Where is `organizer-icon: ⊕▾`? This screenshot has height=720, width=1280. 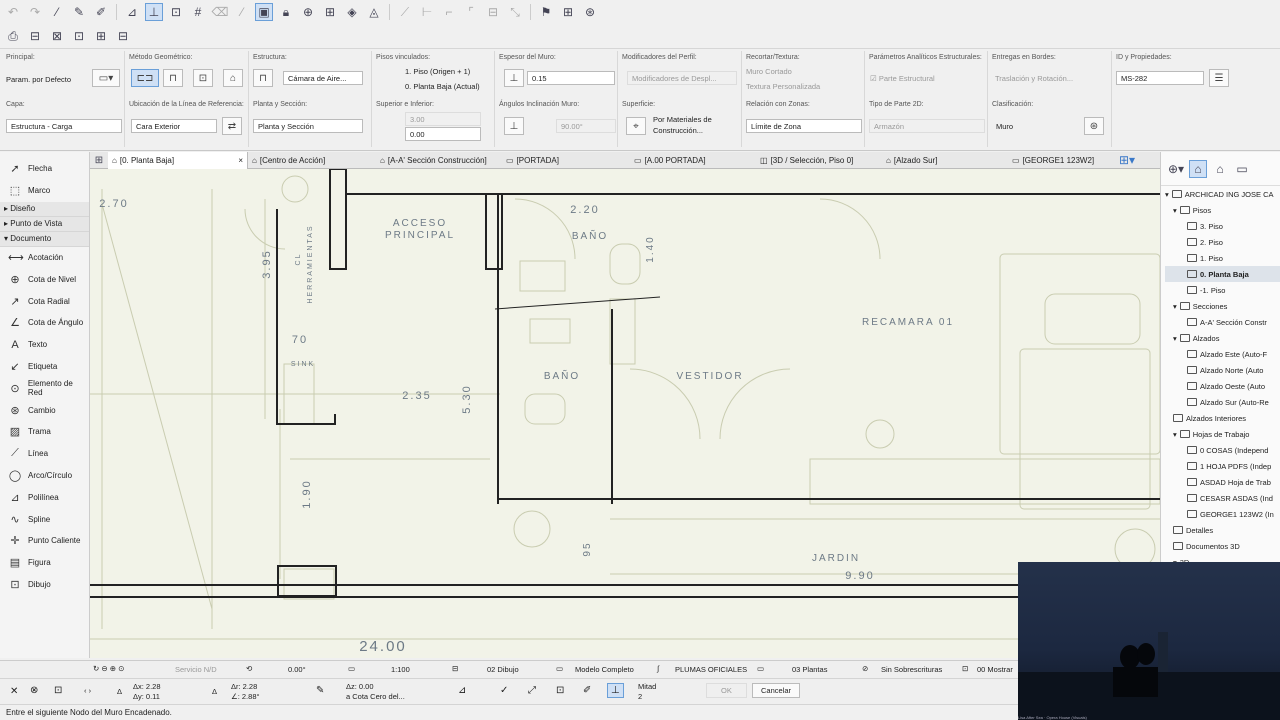 organizer-icon: ⊕▾ is located at coordinates (1176, 169).